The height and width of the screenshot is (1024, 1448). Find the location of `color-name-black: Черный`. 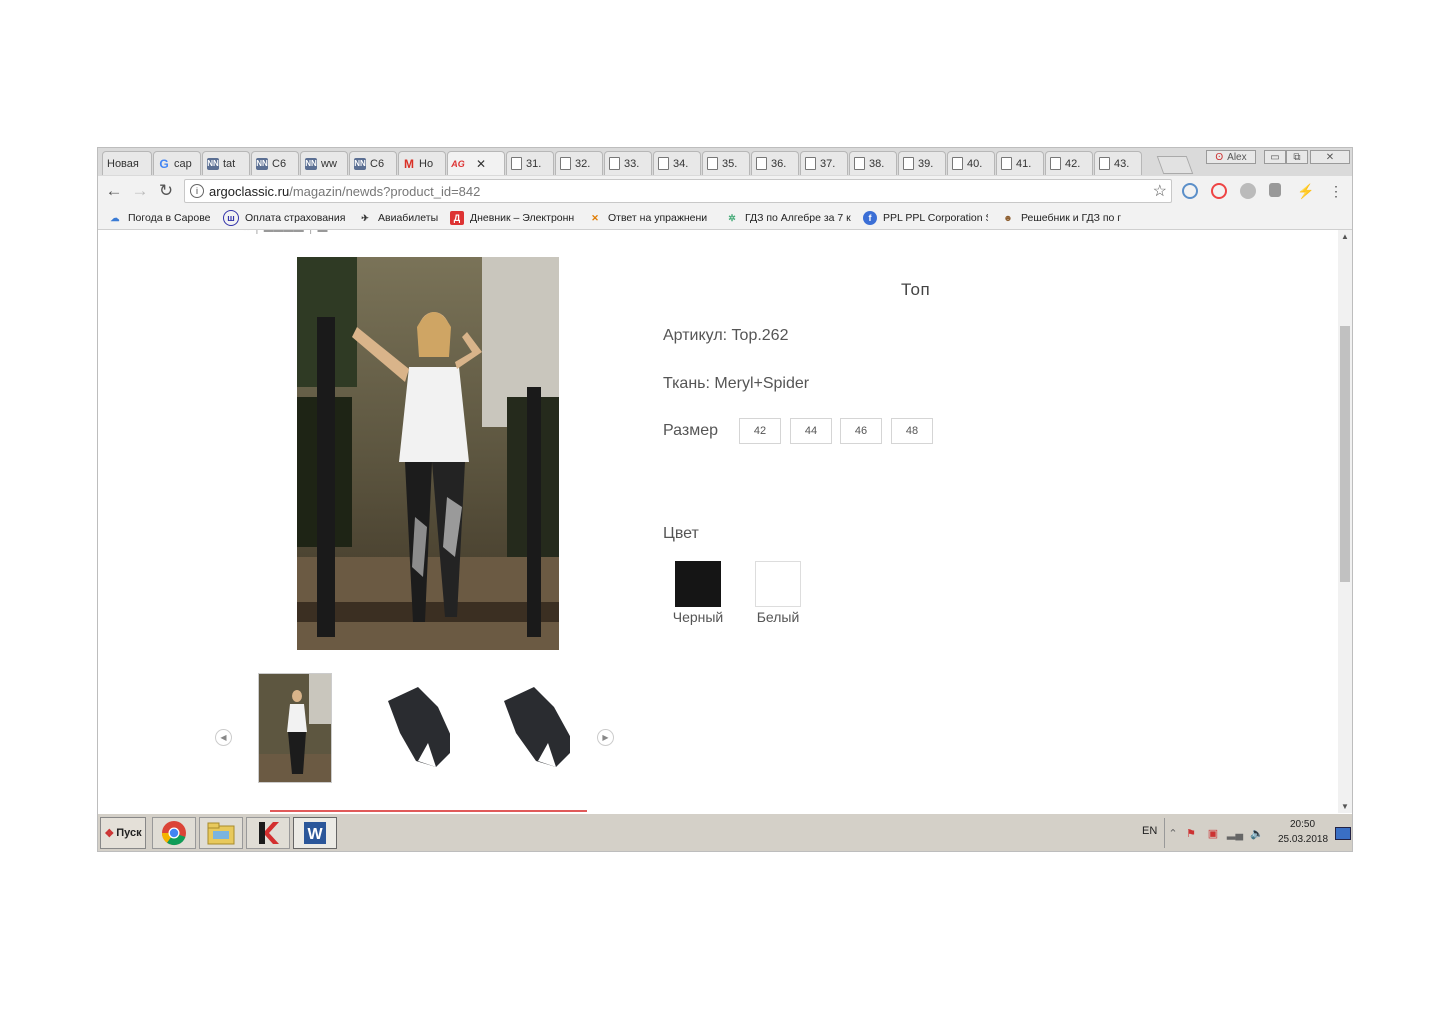

color-name-black: Черный is located at coordinates (698, 617).